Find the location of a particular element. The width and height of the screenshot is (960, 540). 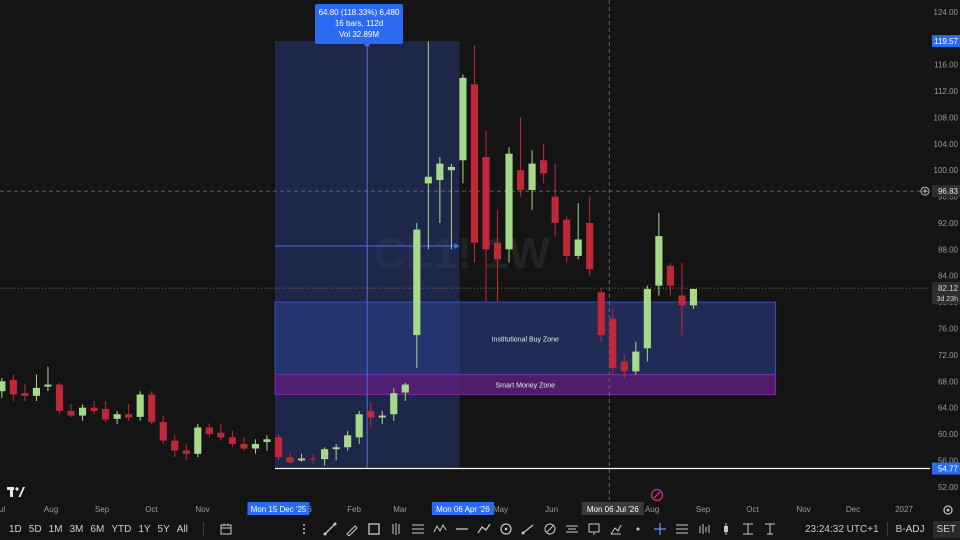

magic-wand-icon is located at coordinates (657, 497).